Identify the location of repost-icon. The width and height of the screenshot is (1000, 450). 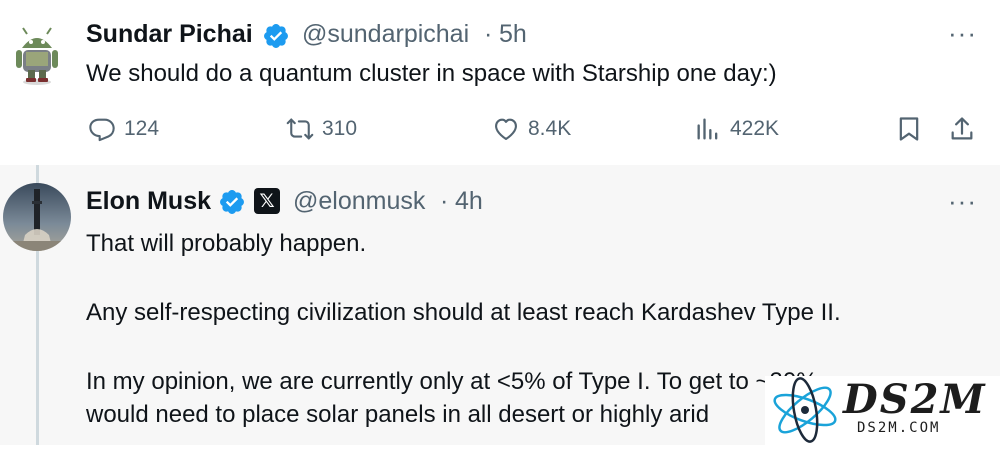
(300, 129).